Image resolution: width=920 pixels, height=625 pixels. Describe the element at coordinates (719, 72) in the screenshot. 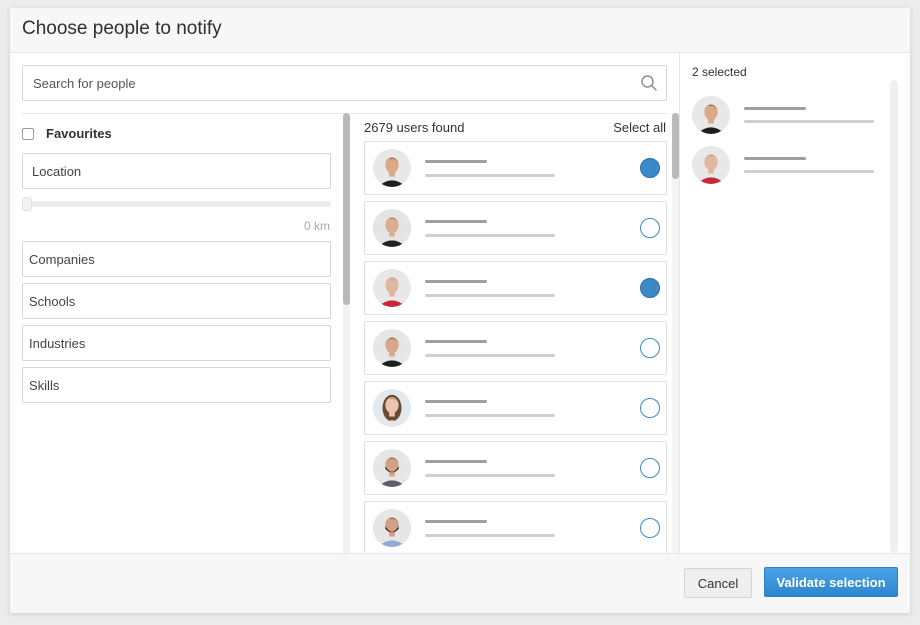

I see `selected-count: 2 selected` at that location.